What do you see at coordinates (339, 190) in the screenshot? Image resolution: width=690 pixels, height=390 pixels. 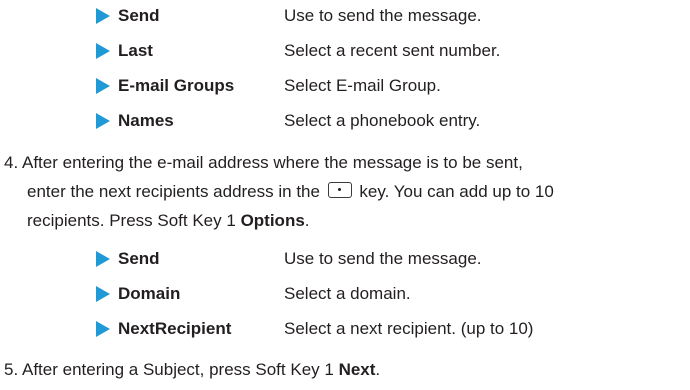 I see `ok-key-icon` at bounding box center [339, 190].